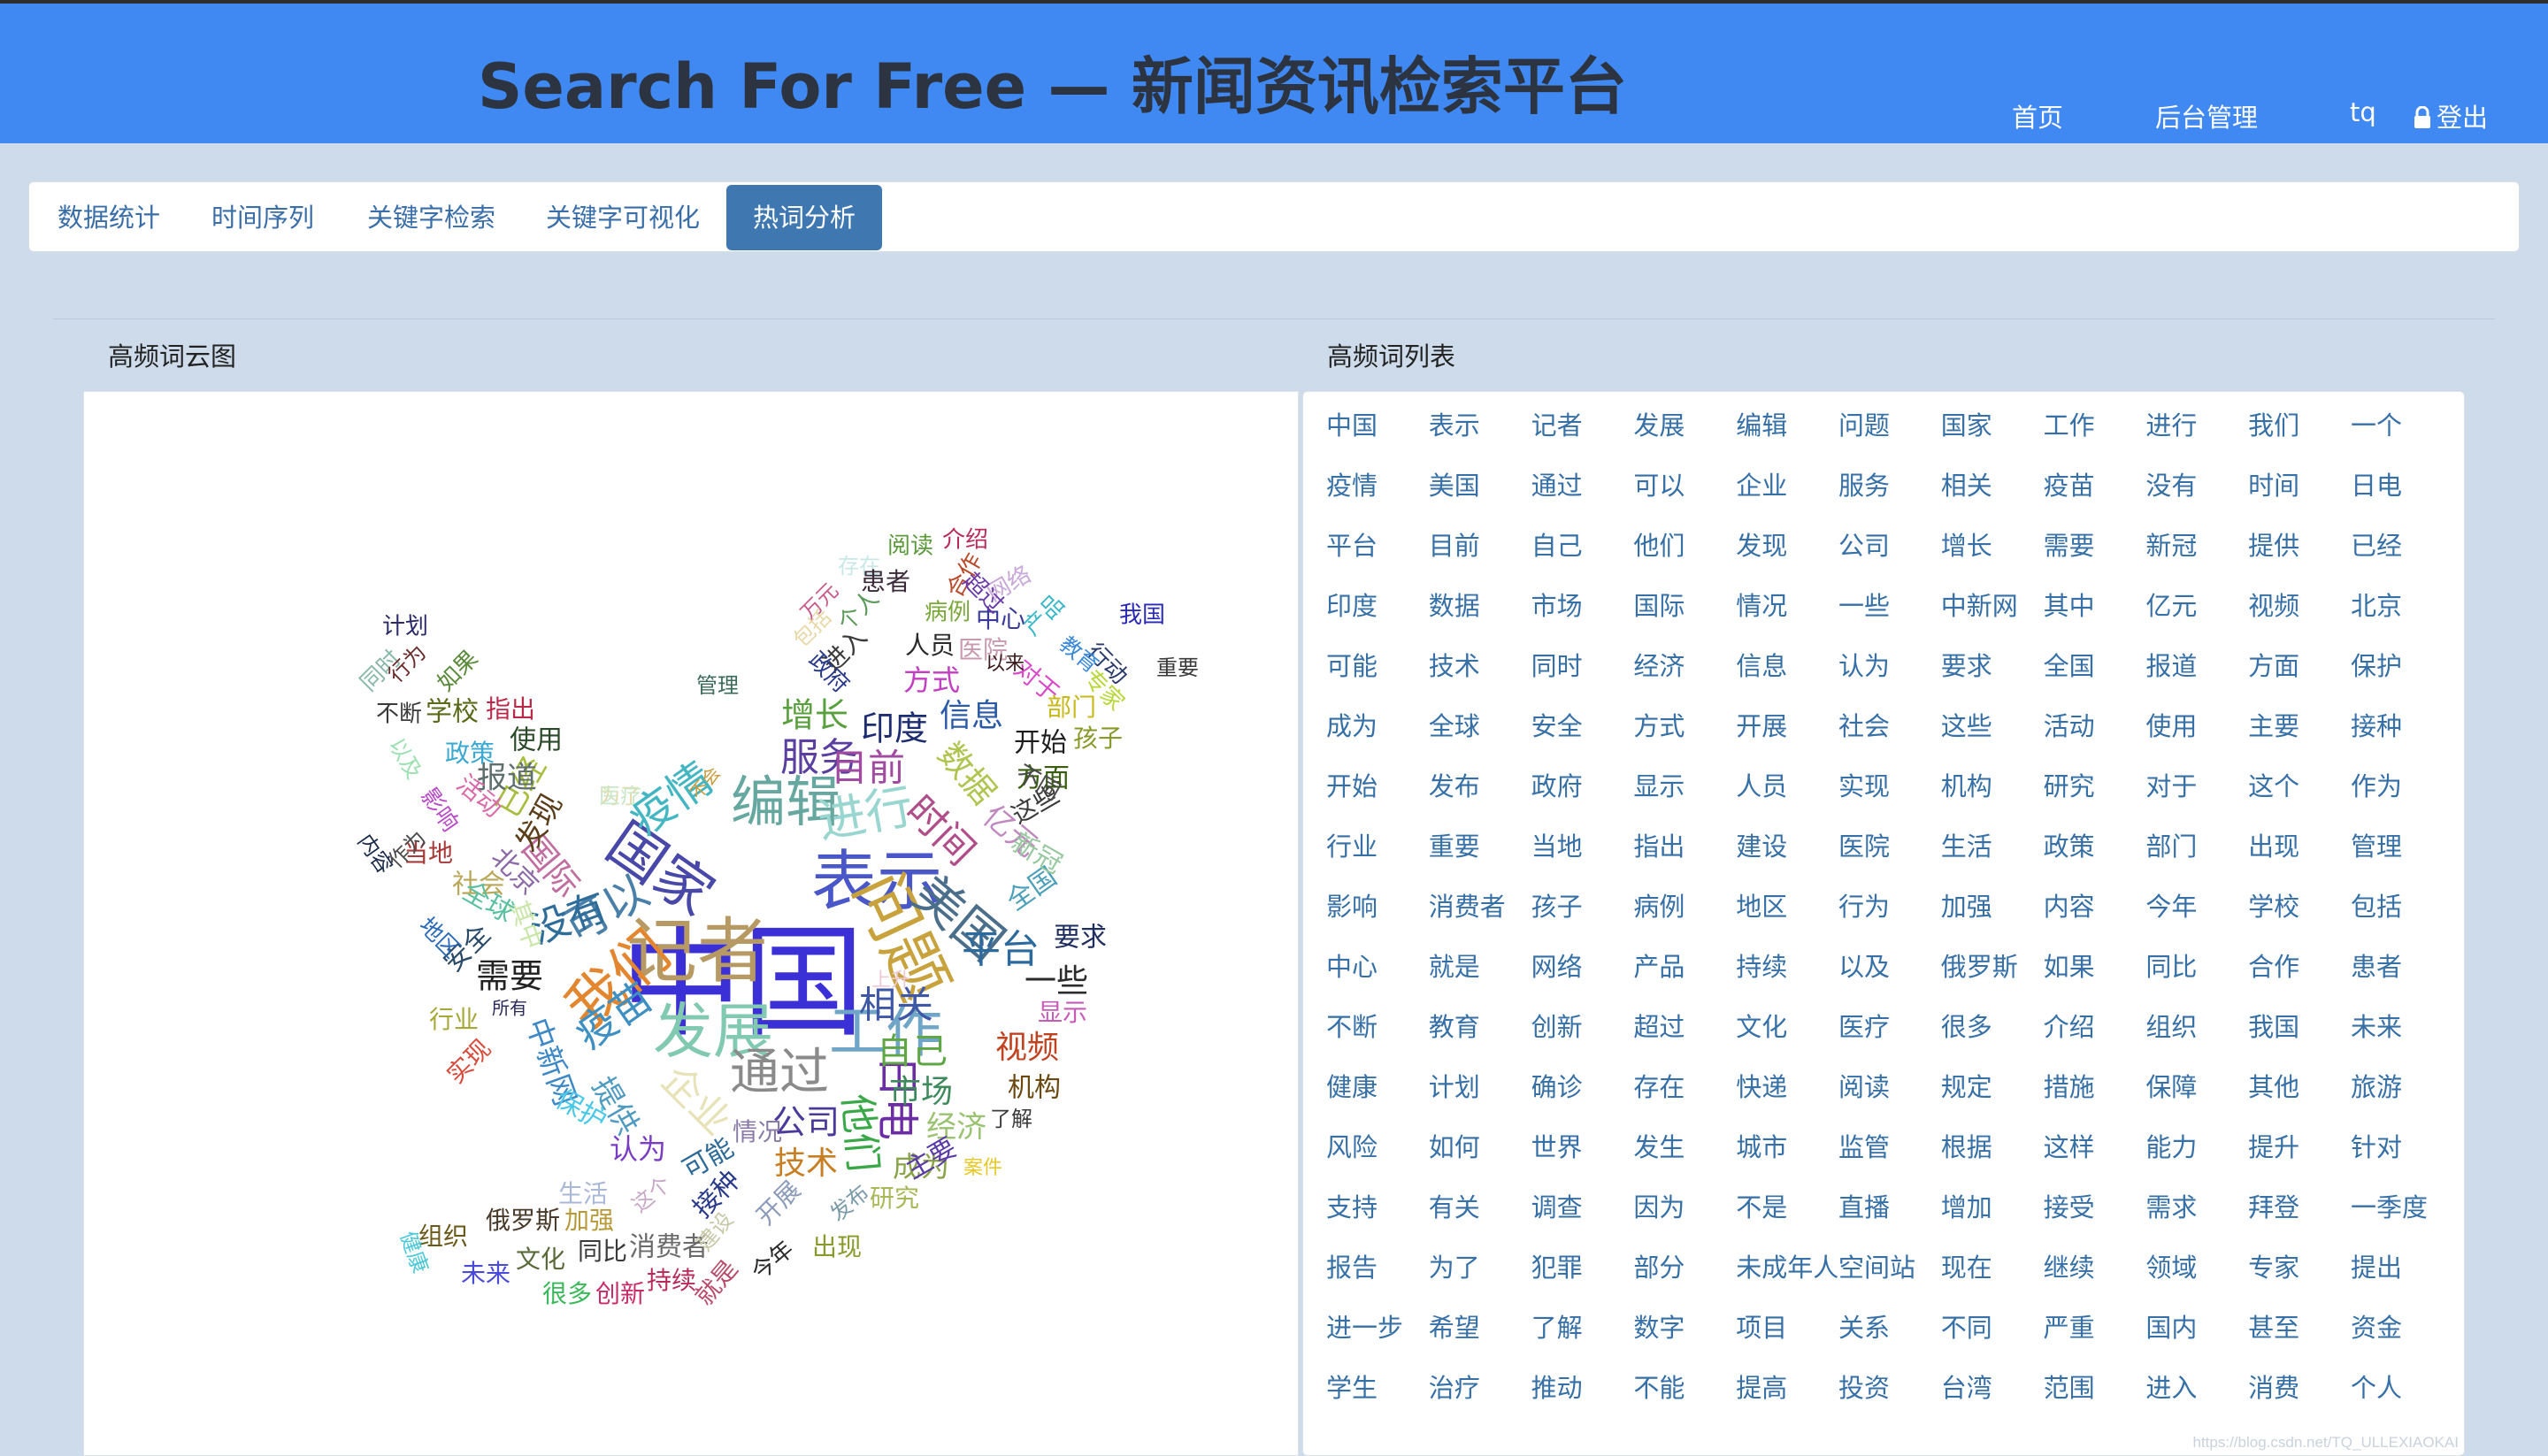 This screenshot has width=2548, height=1456. Describe the element at coordinates (1684, 1160) in the screenshot. I see `hot-word-item: 发生` at that location.